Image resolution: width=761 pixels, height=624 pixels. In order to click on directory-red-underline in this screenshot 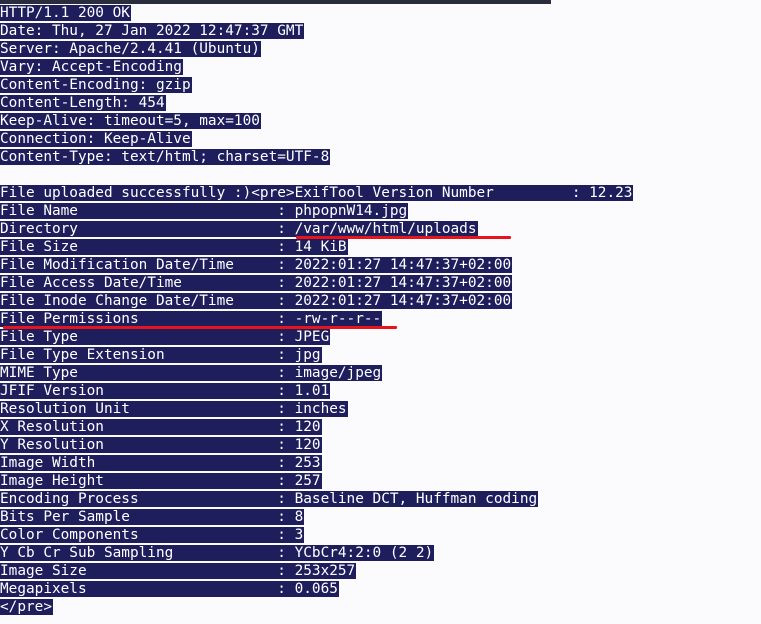, I will do `click(403, 237)`.